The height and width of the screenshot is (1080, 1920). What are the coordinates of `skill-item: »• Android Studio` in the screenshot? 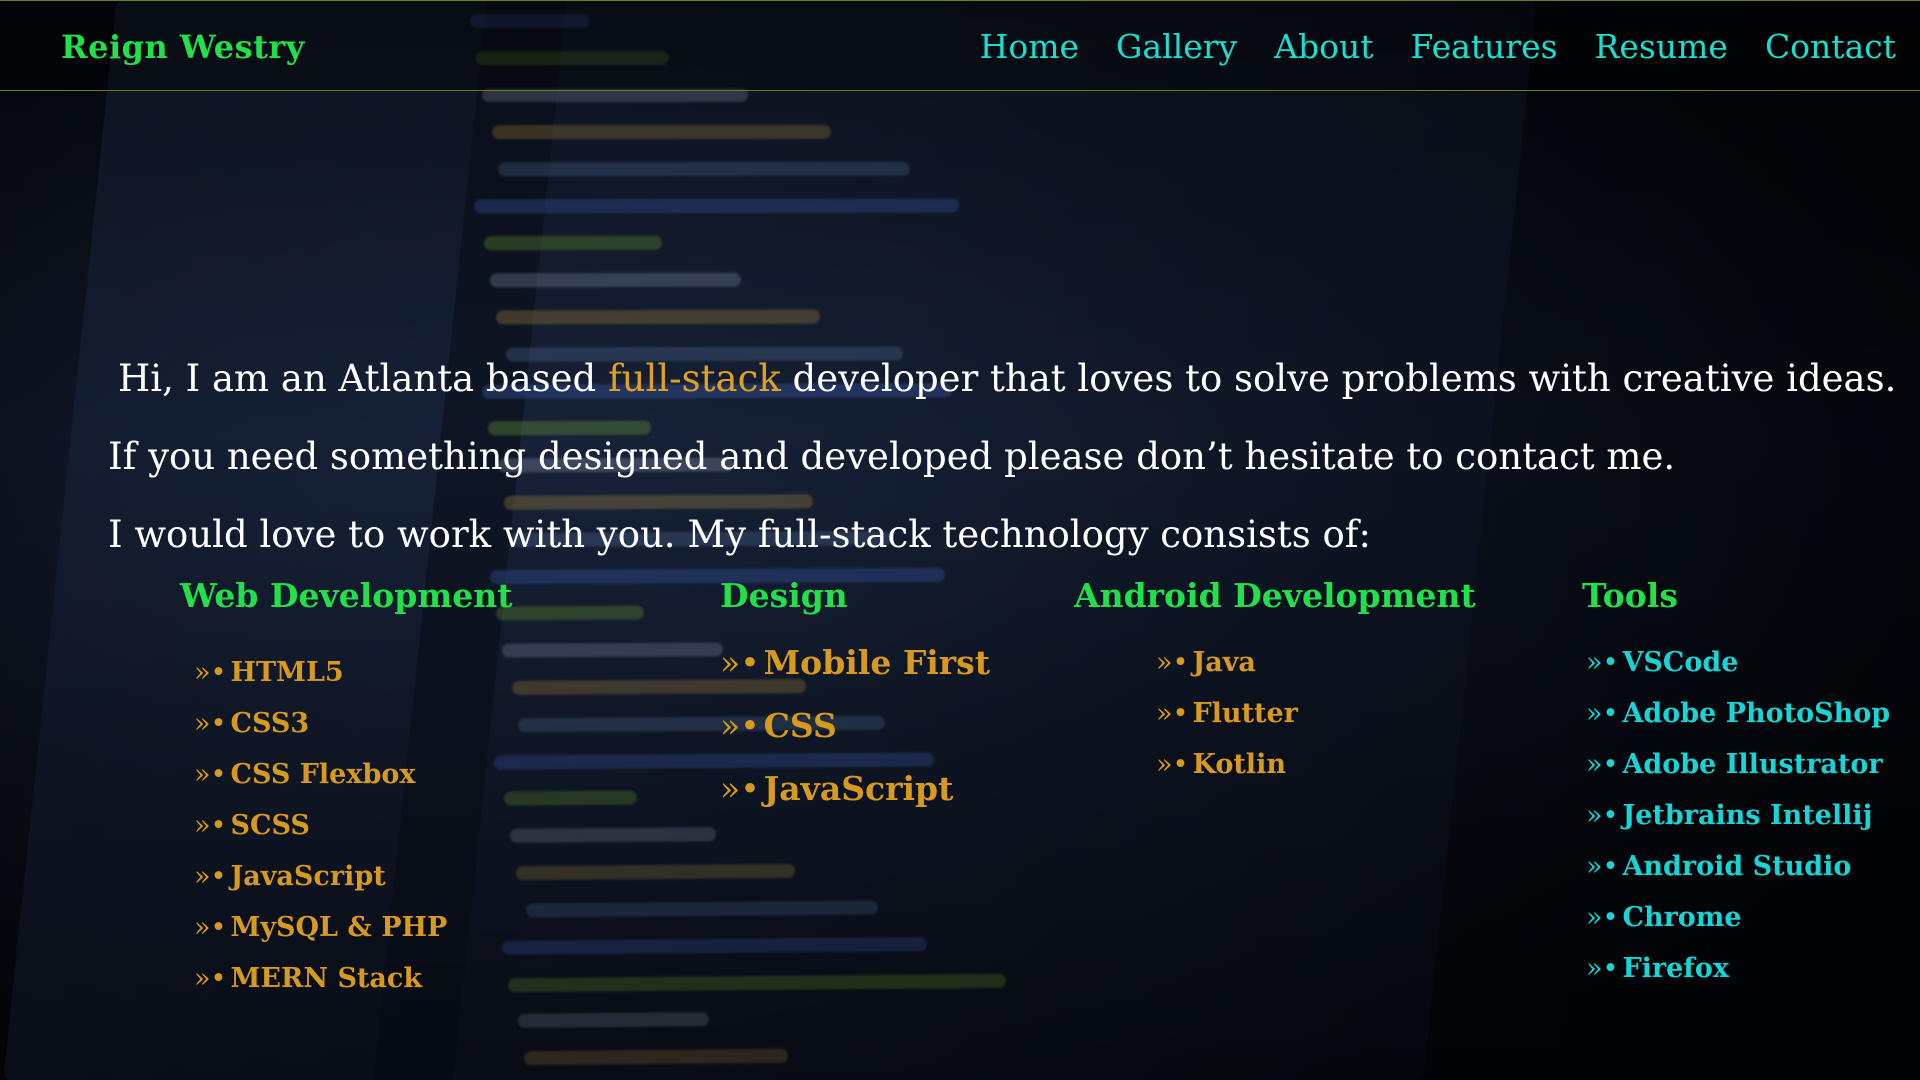 It's located at (1738, 866).